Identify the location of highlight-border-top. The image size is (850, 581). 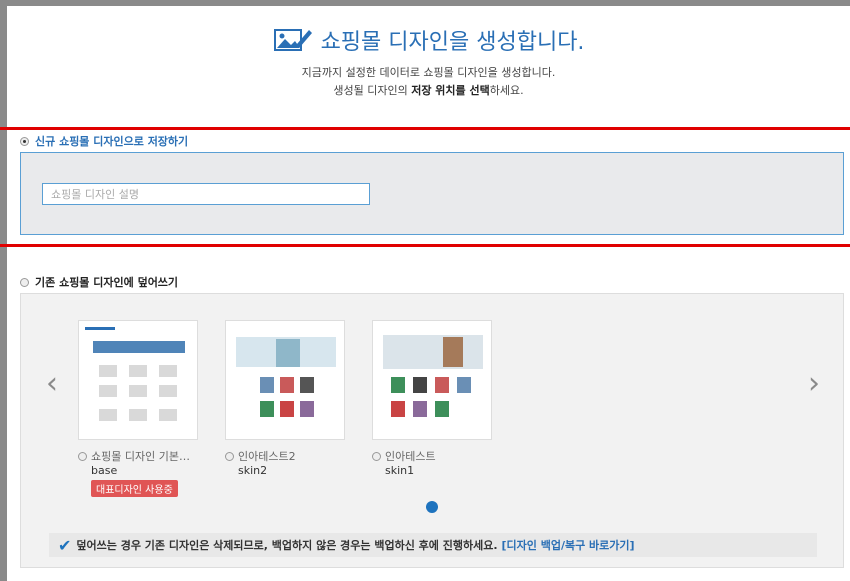
(425, 128).